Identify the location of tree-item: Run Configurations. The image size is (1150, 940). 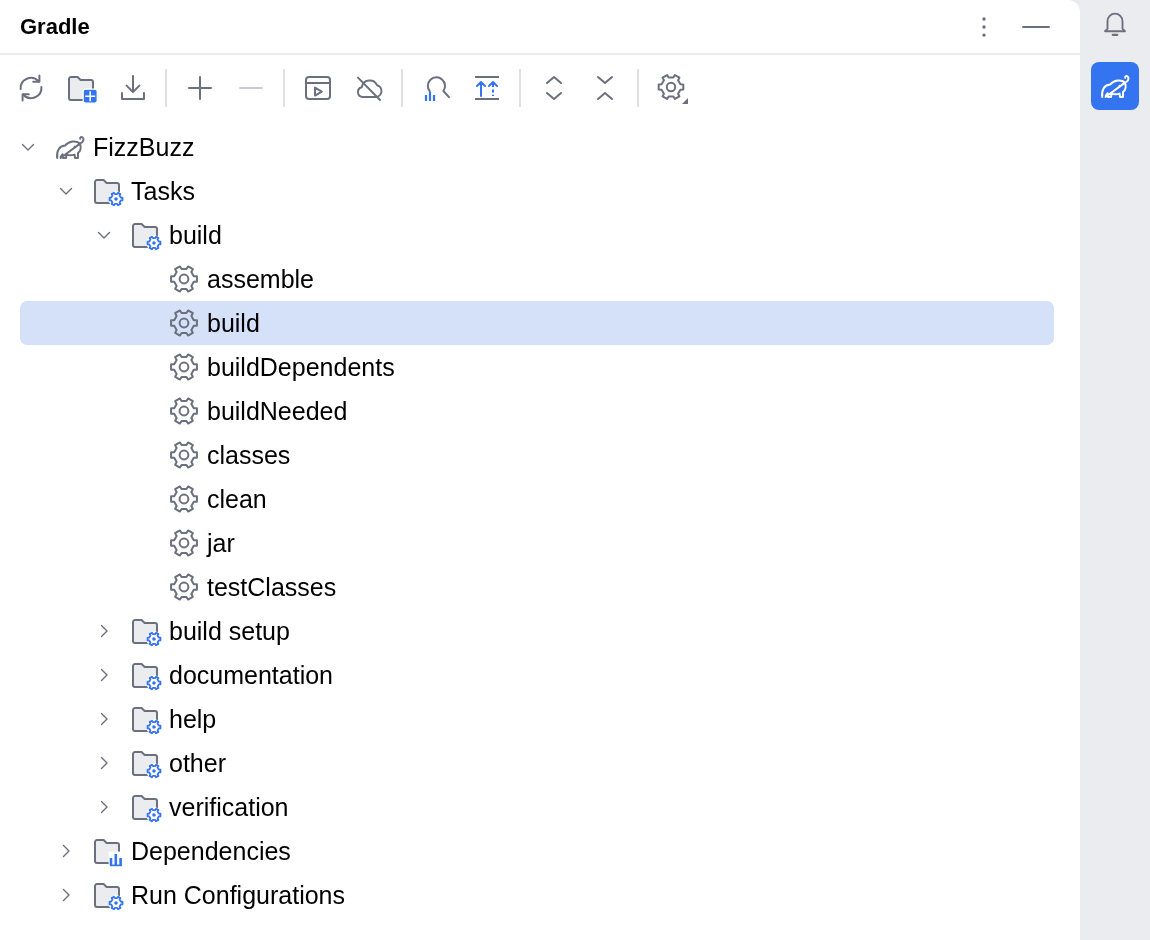
(537, 895).